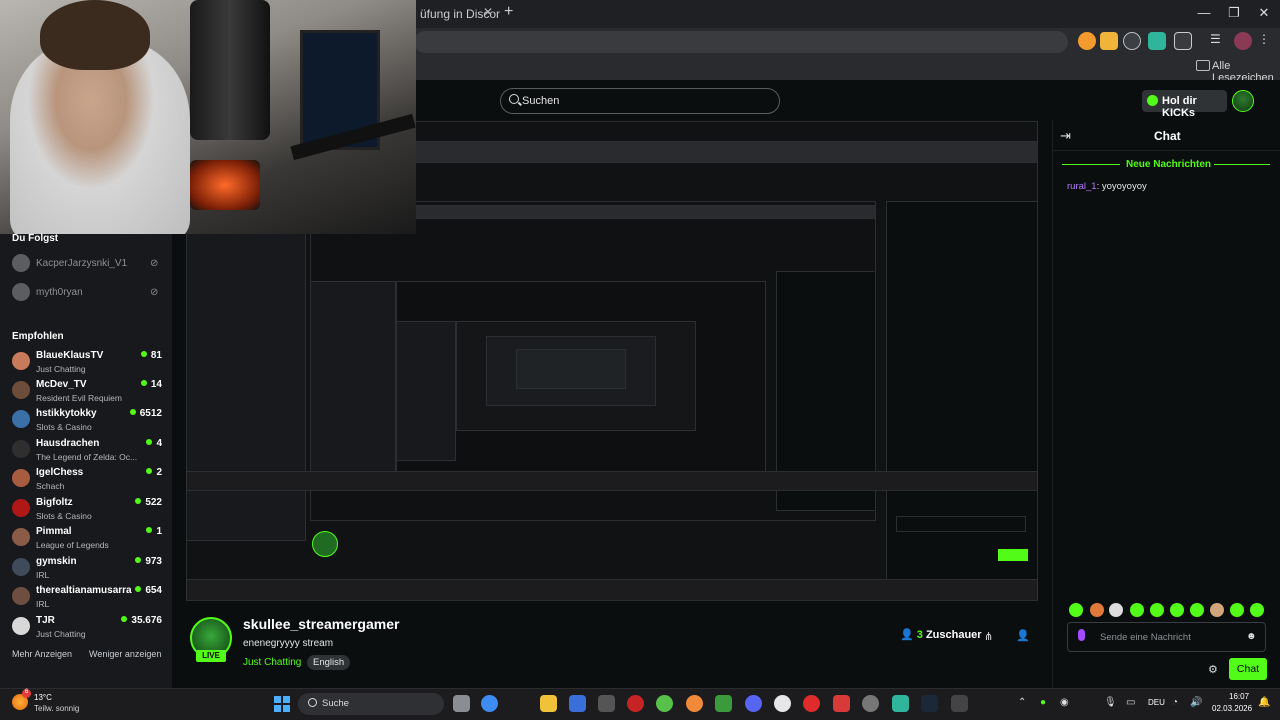 The height and width of the screenshot is (720, 1280). Describe the element at coordinates (1234, 13) in the screenshot. I see `maximize-button: ❐` at that location.